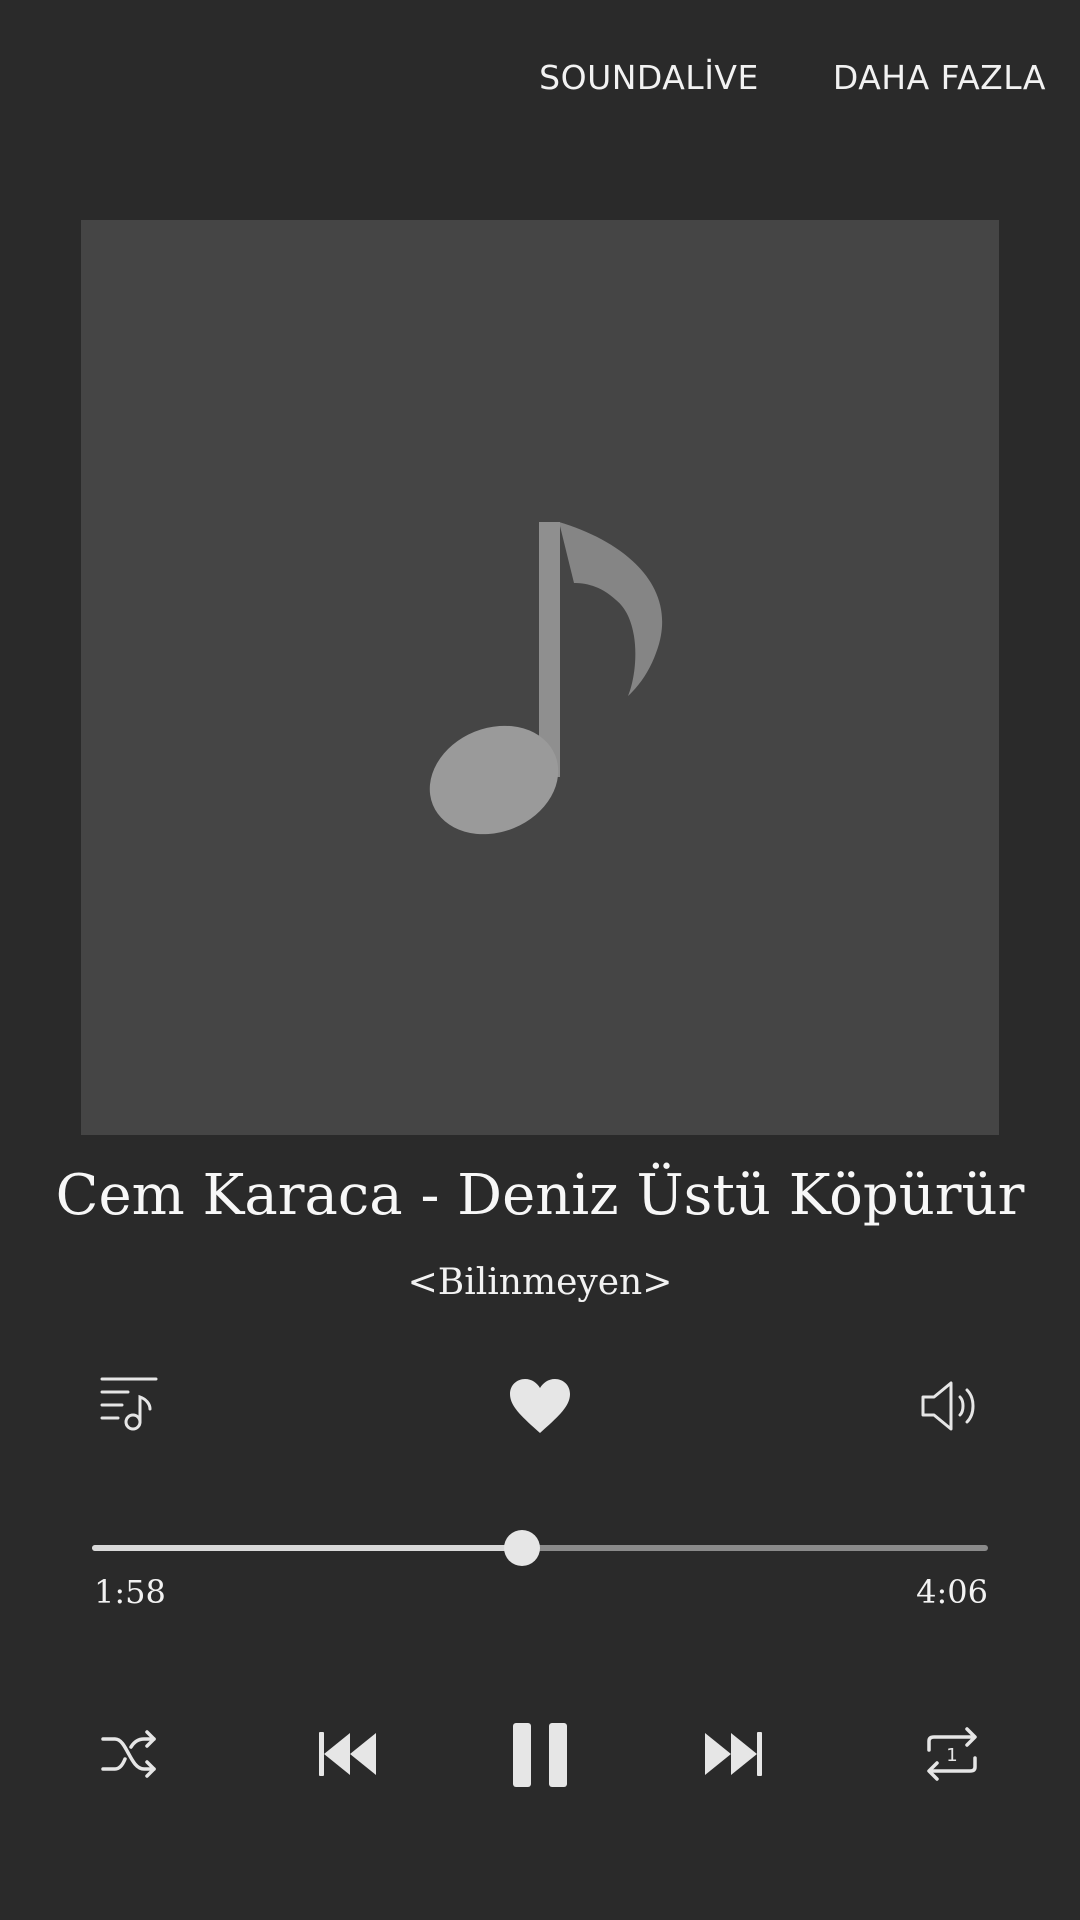 The height and width of the screenshot is (1920, 1080). What do you see at coordinates (130, 1592) in the screenshot?
I see `elapsed-time: 1:58` at bounding box center [130, 1592].